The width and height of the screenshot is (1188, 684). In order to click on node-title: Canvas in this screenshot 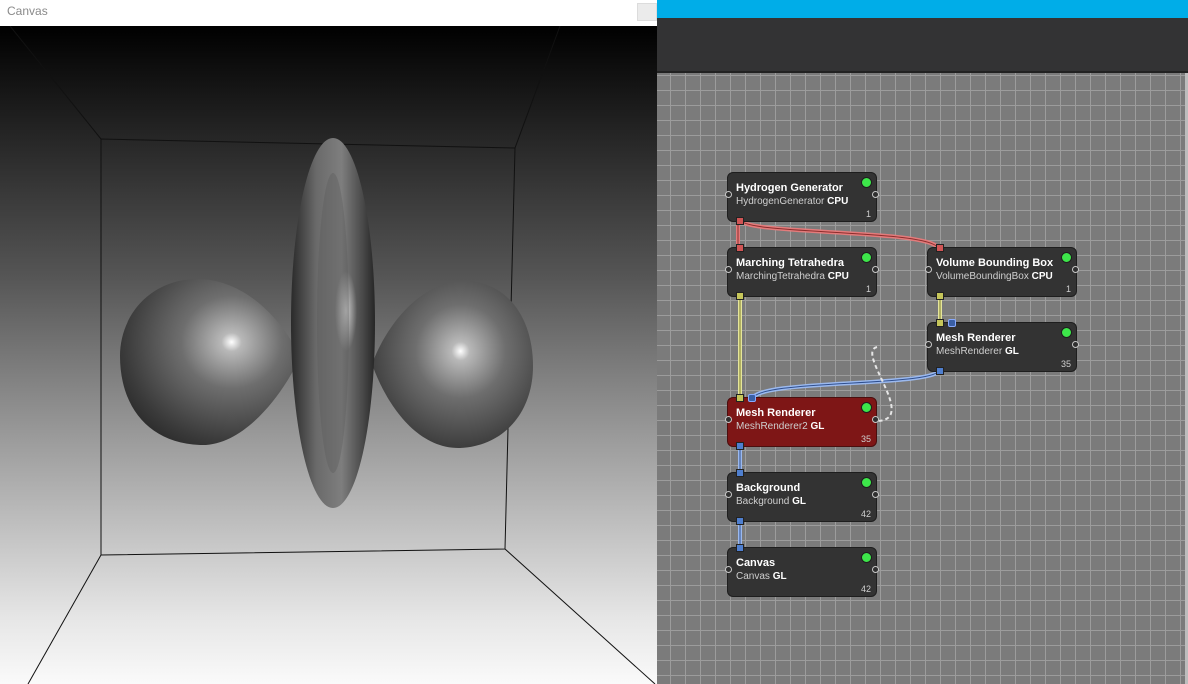, I will do `click(756, 563)`.